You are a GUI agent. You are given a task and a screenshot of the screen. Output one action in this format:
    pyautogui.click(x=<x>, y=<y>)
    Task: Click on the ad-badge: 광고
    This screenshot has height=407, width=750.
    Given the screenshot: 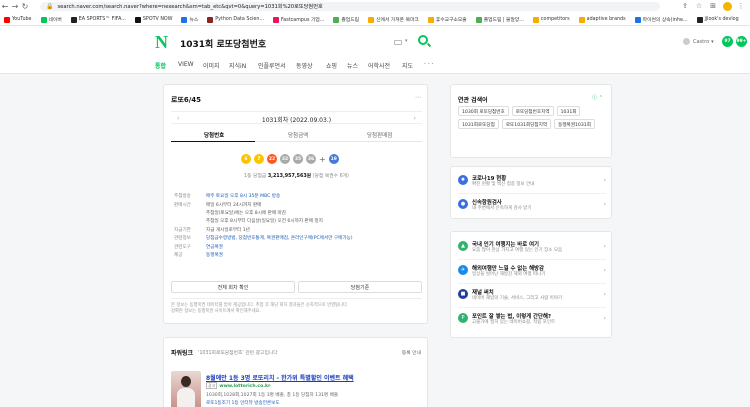 What is the action you would take?
    pyautogui.click(x=212, y=385)
    